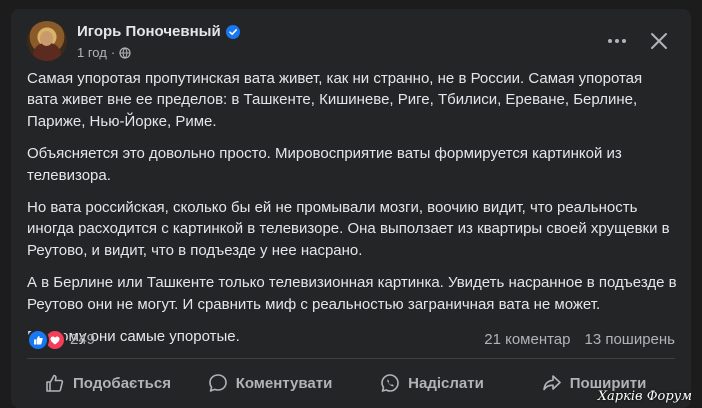 This screenshot has height=408, width=702. Describe the element at coordinates (446, 383) in the screenshot. I see `send-label: Надіслати` at that location.